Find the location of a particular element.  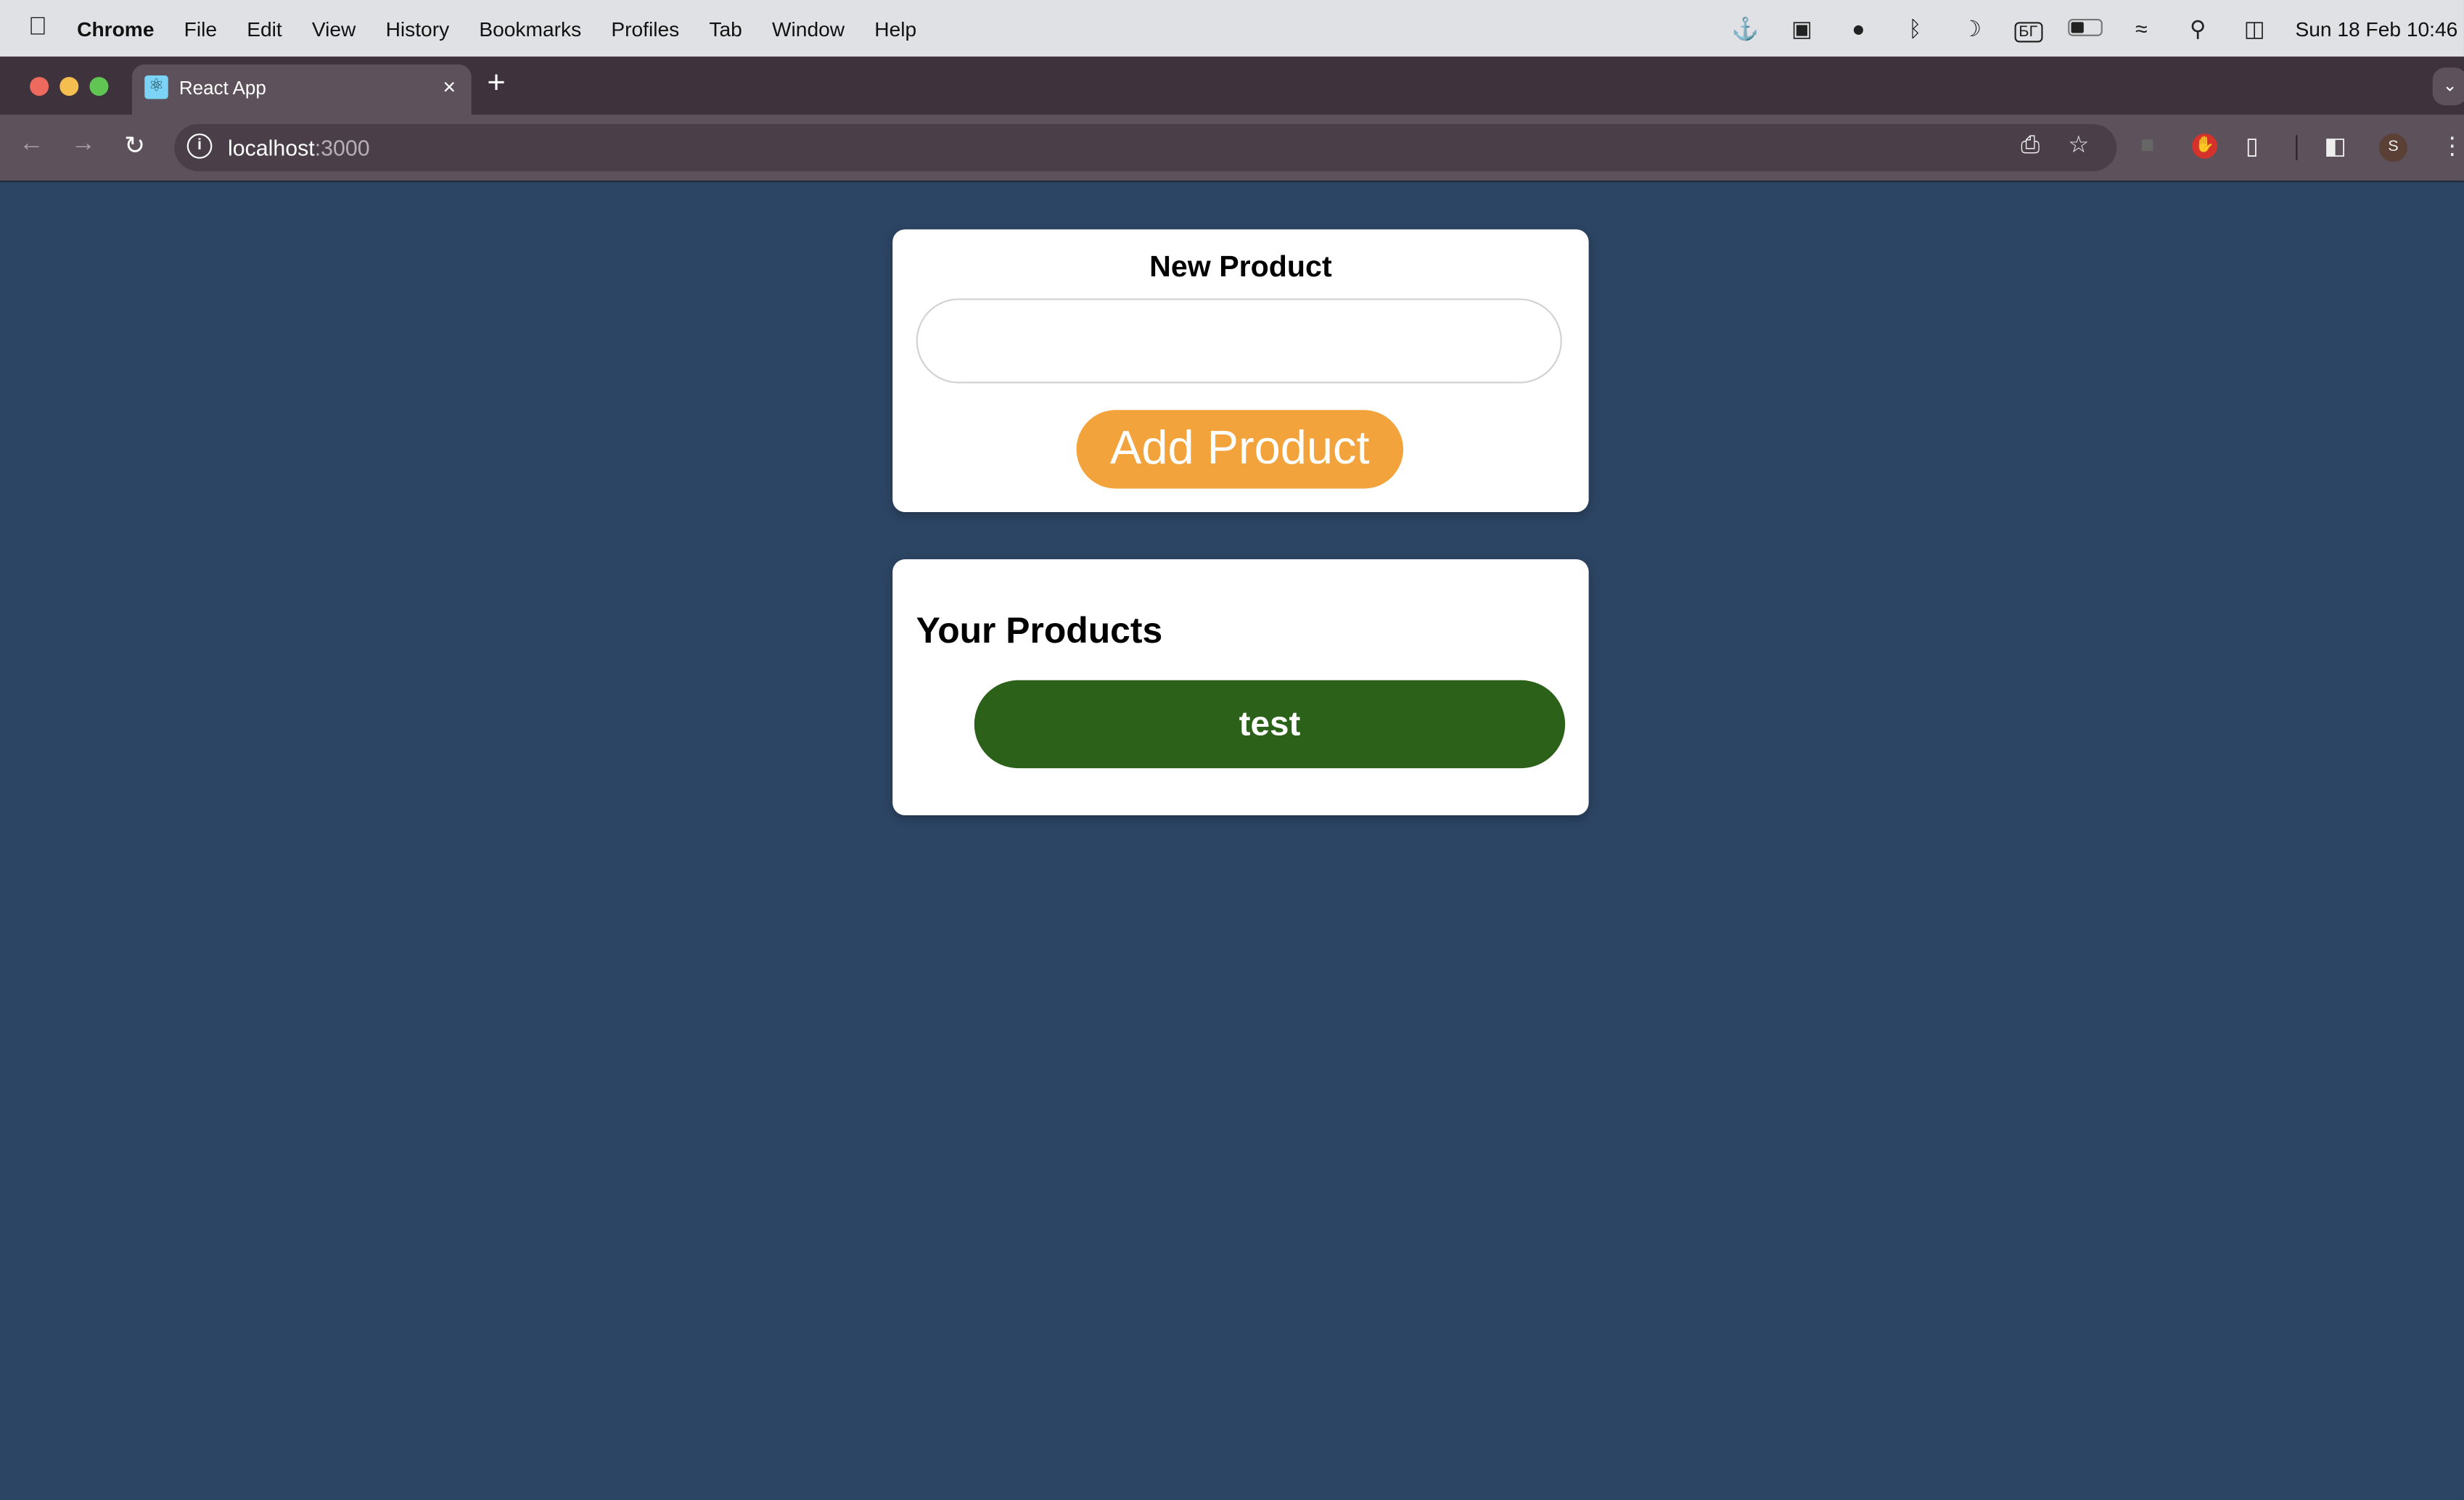

adblock-extension-icon: ✋ is located at coordinates (2205, 146).